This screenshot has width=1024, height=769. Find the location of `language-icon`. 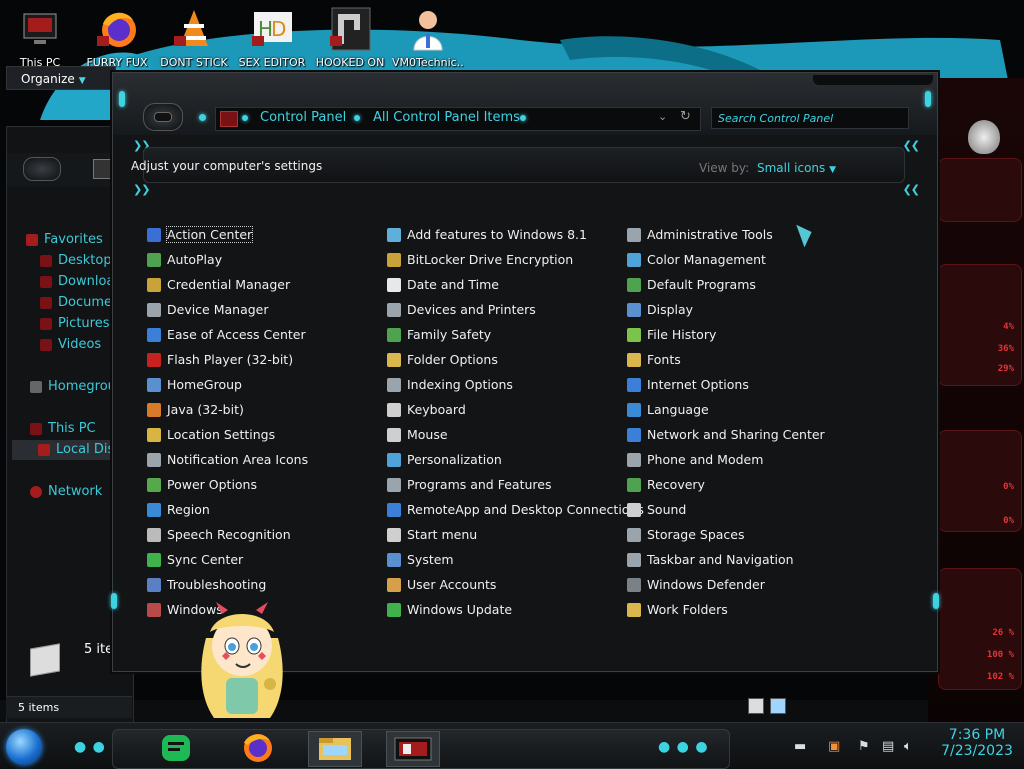

language-icon is located at coordinates (634, 409).